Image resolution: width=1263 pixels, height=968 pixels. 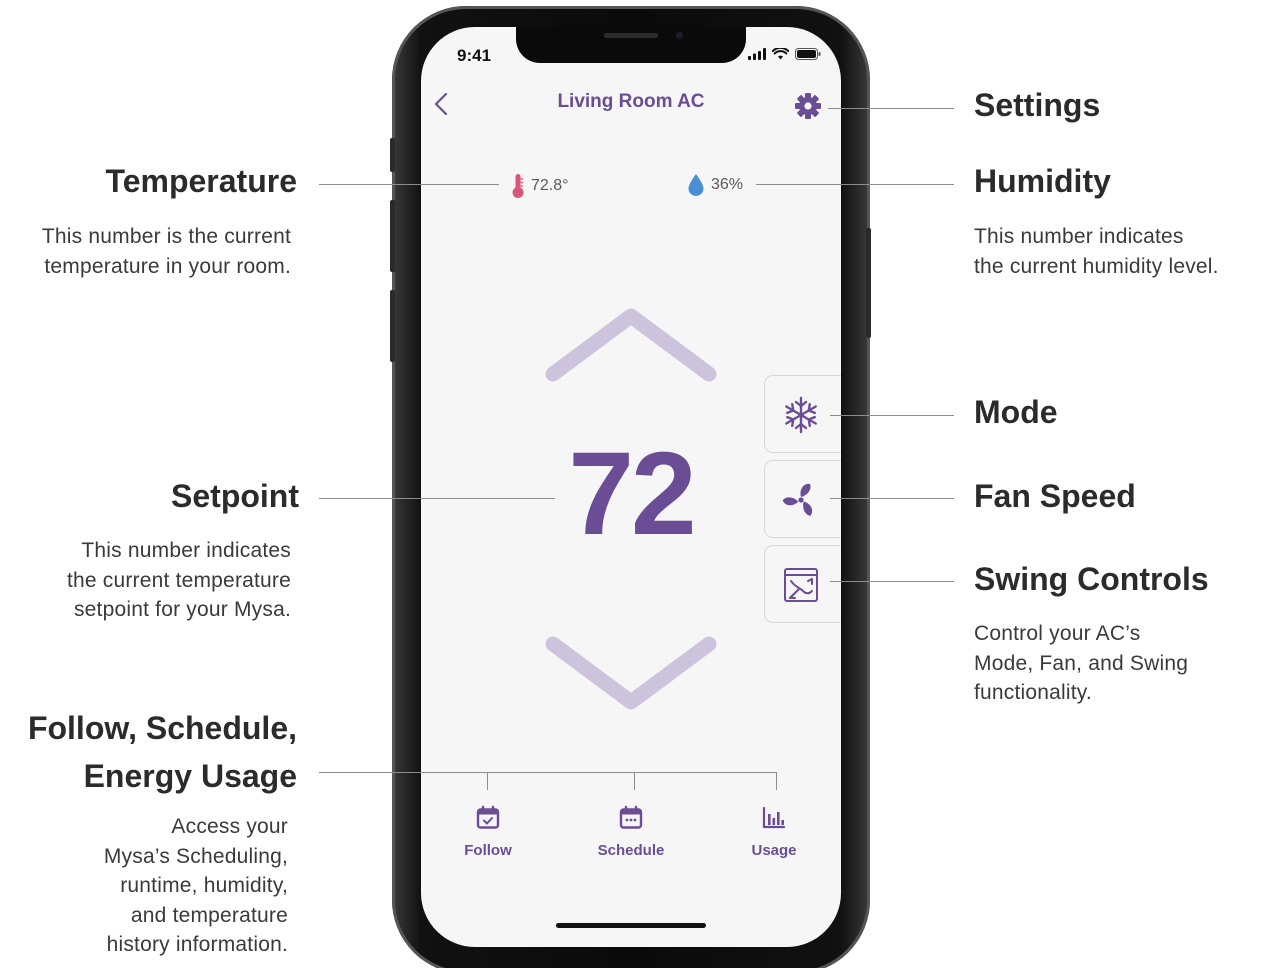 I want to click on page-title: Living Room AC, so click(x=631, y=101).